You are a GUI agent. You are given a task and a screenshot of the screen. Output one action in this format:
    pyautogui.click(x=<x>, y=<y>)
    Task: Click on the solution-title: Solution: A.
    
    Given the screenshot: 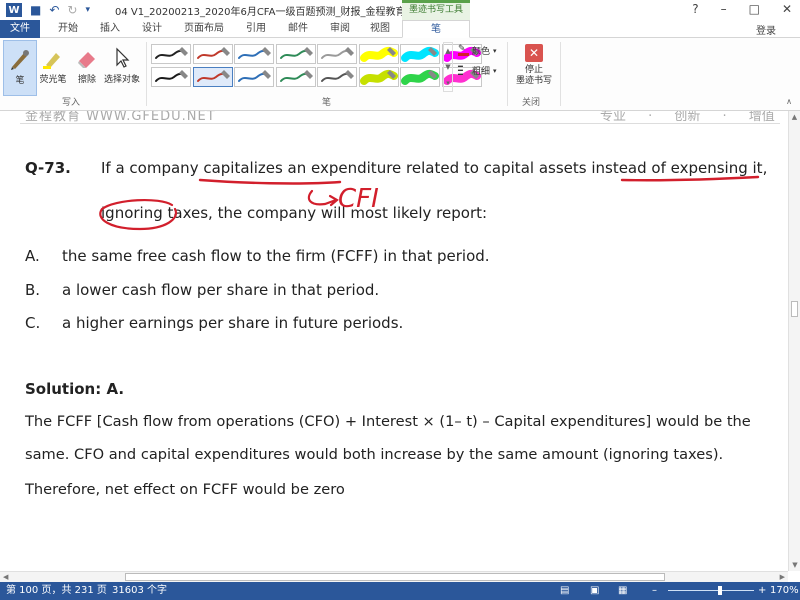 What is the action you would take?
    pyautogui.click(x=75, y=389)
    